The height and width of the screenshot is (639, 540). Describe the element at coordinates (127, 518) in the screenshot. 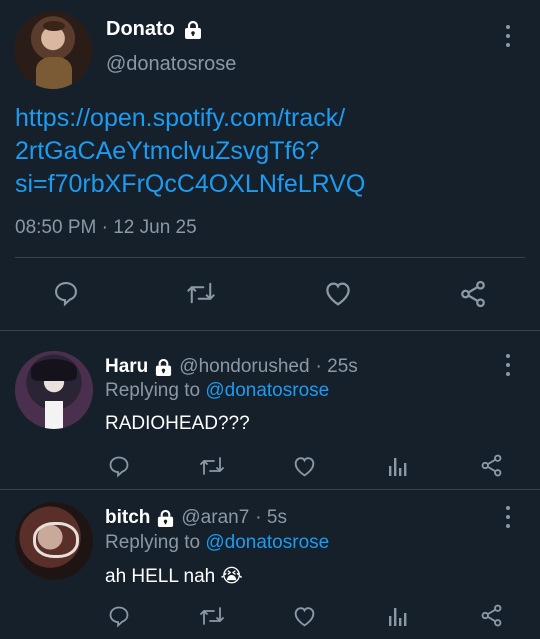

I see `display-name: bitch` at that location.